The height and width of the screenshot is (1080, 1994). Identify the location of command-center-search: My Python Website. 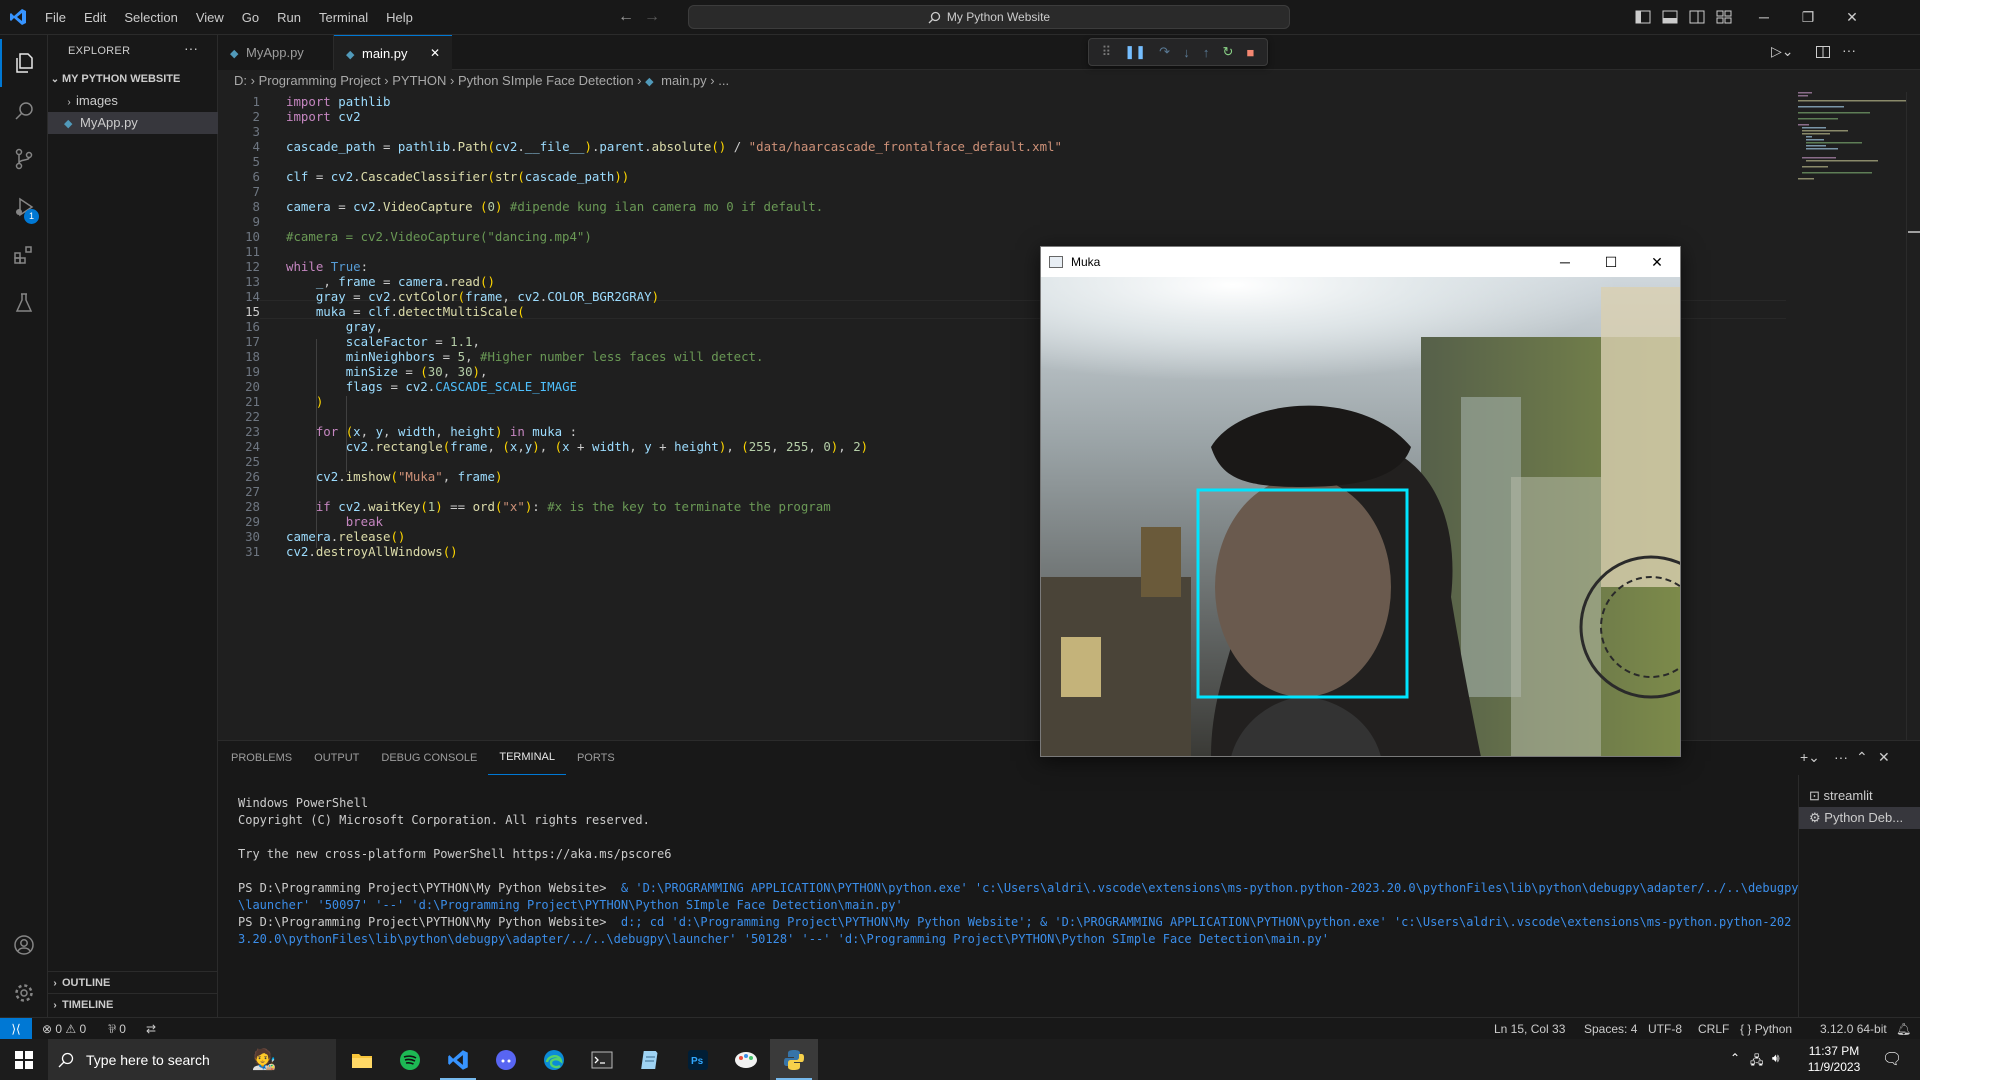
(989, 17).